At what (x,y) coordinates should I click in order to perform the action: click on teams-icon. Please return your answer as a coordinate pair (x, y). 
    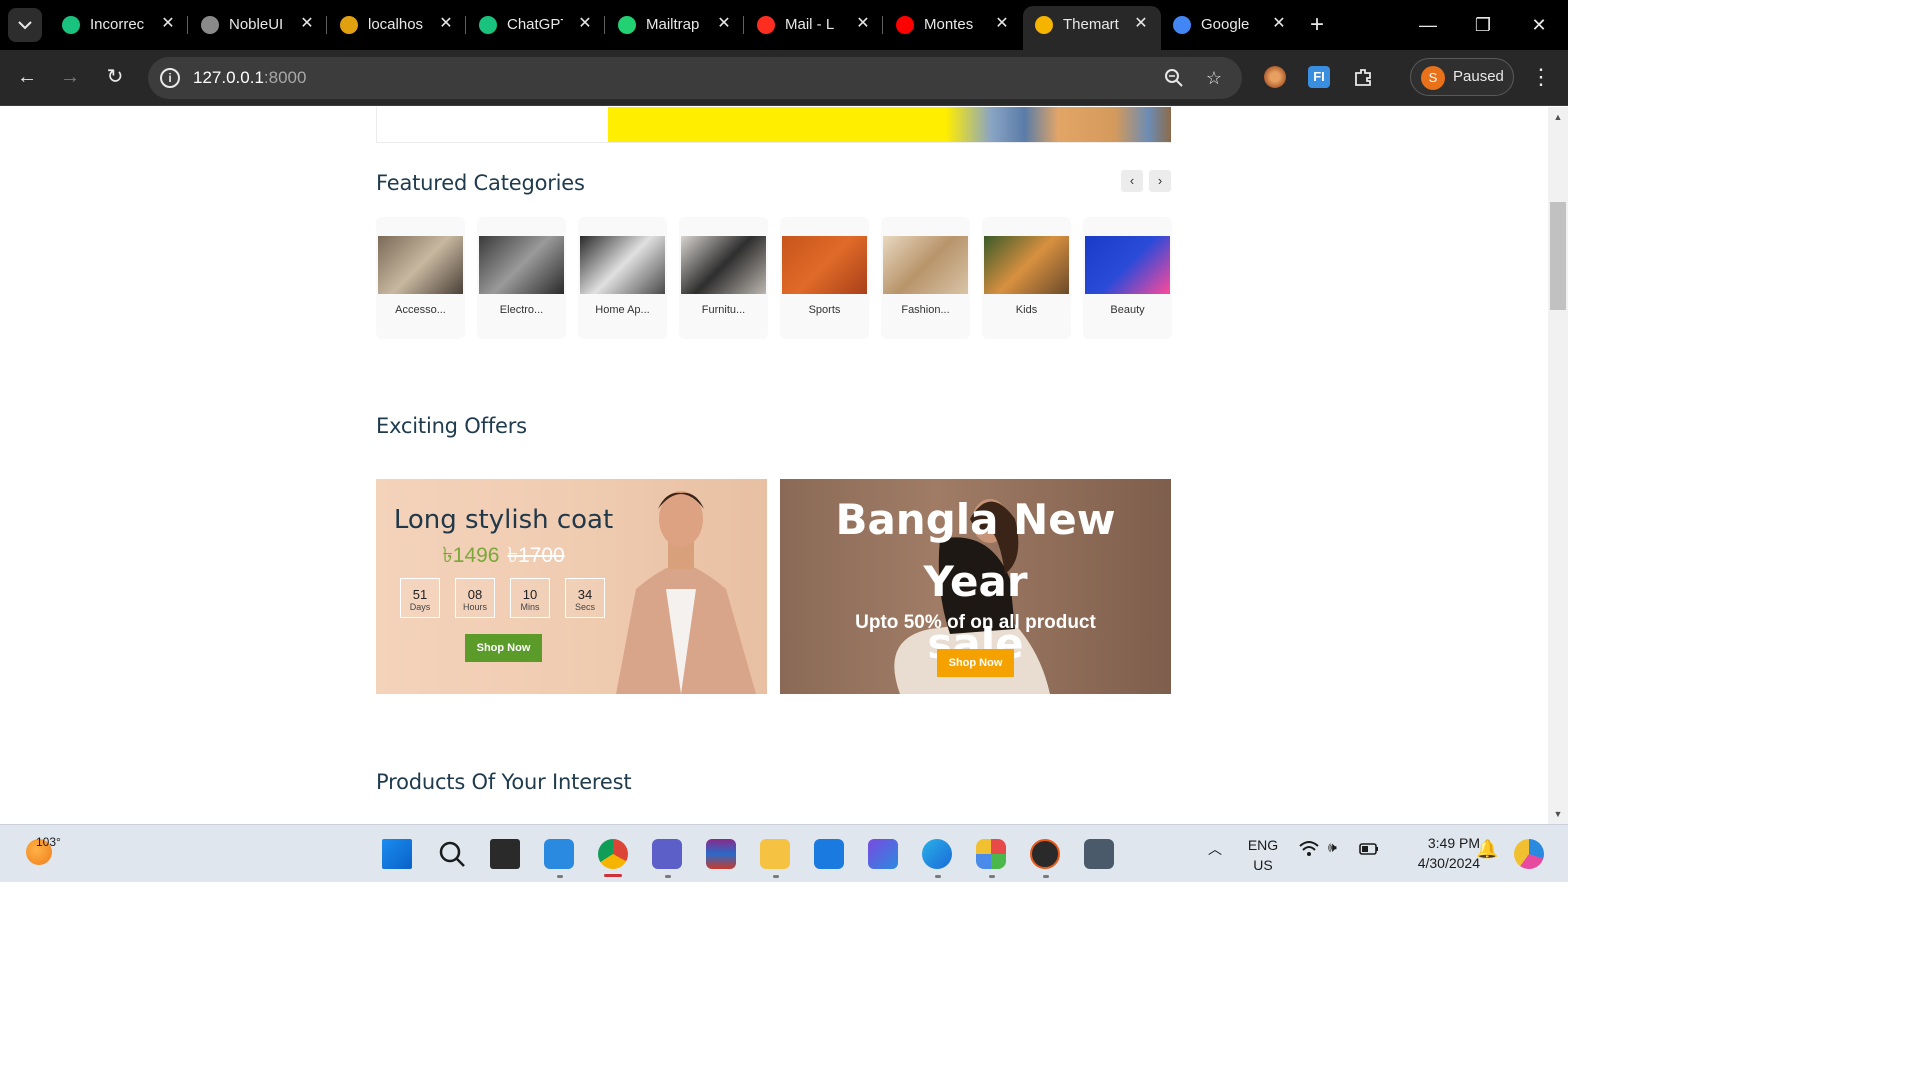
    Looking at the image, I should click on (667, 854).